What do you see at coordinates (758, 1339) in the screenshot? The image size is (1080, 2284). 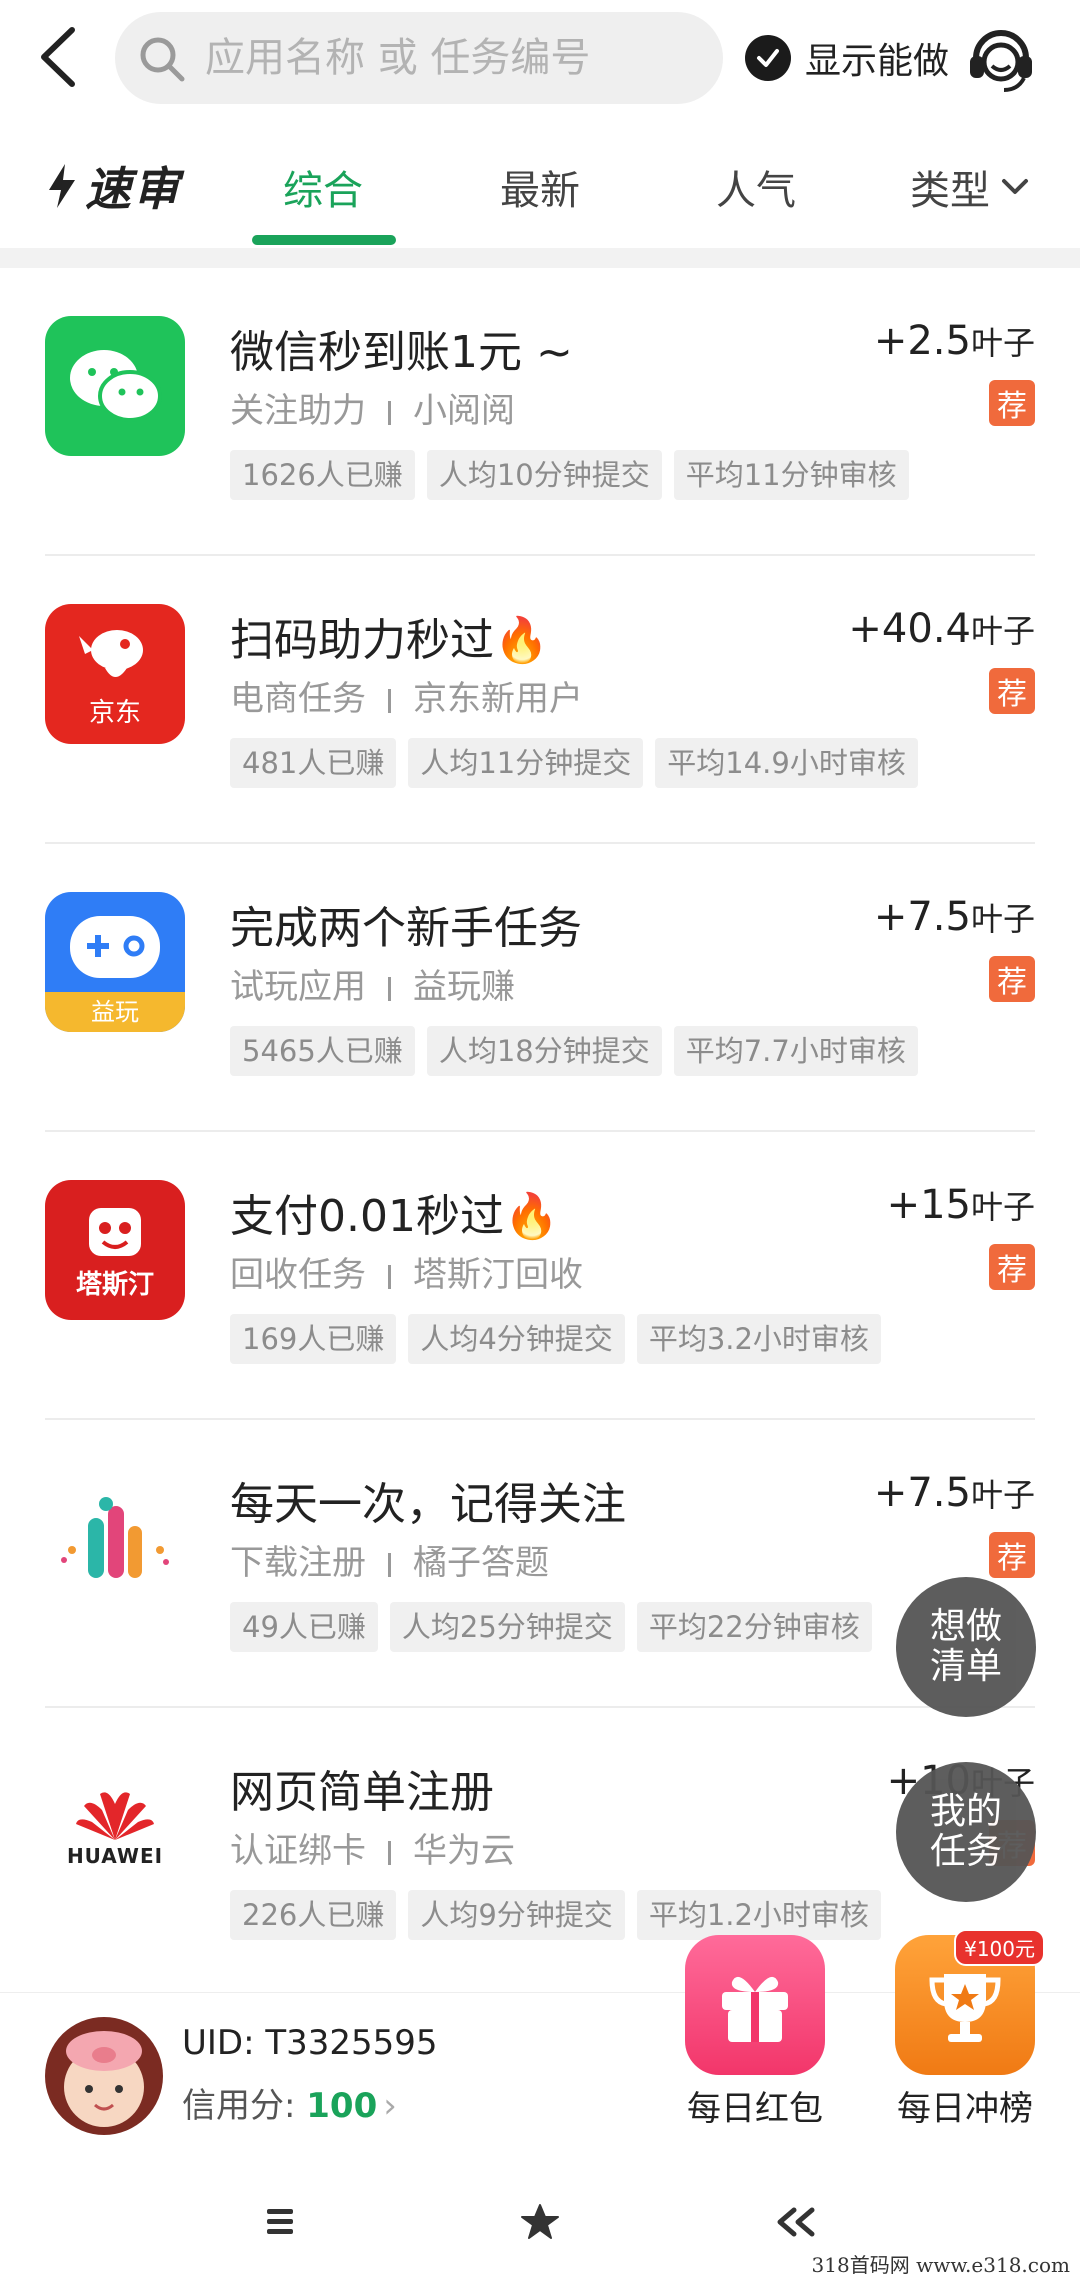 I see `avg-review-tag: 平均3.2小时审核` at bounding box center [758, 1339].